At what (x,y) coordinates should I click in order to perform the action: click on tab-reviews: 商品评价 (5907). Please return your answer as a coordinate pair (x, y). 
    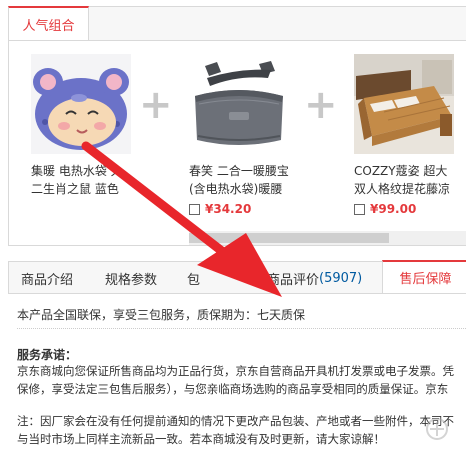
    Looking at the image, I should click on (314, 278).